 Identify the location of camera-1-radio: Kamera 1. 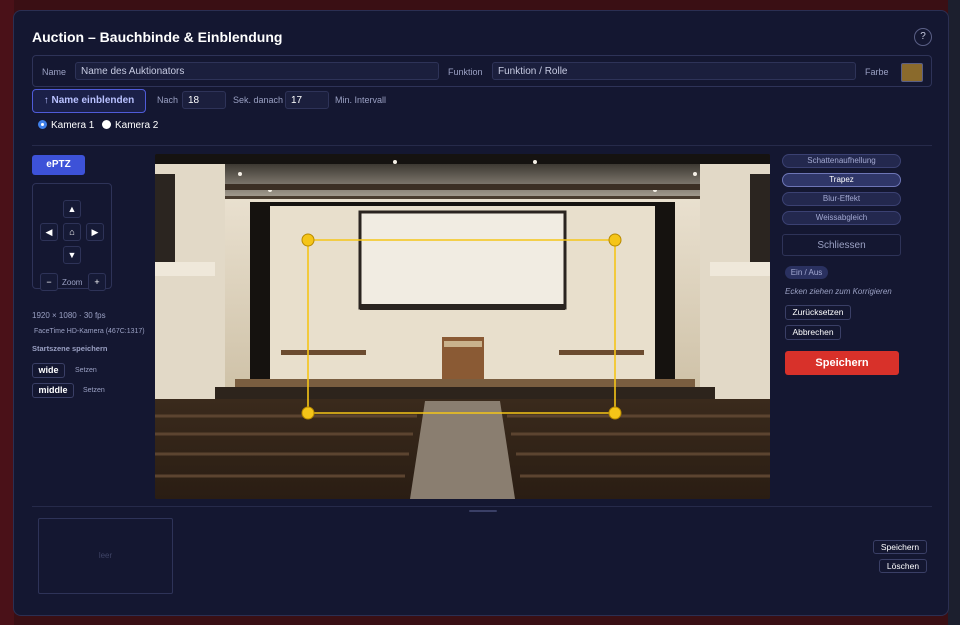
(66, 125).